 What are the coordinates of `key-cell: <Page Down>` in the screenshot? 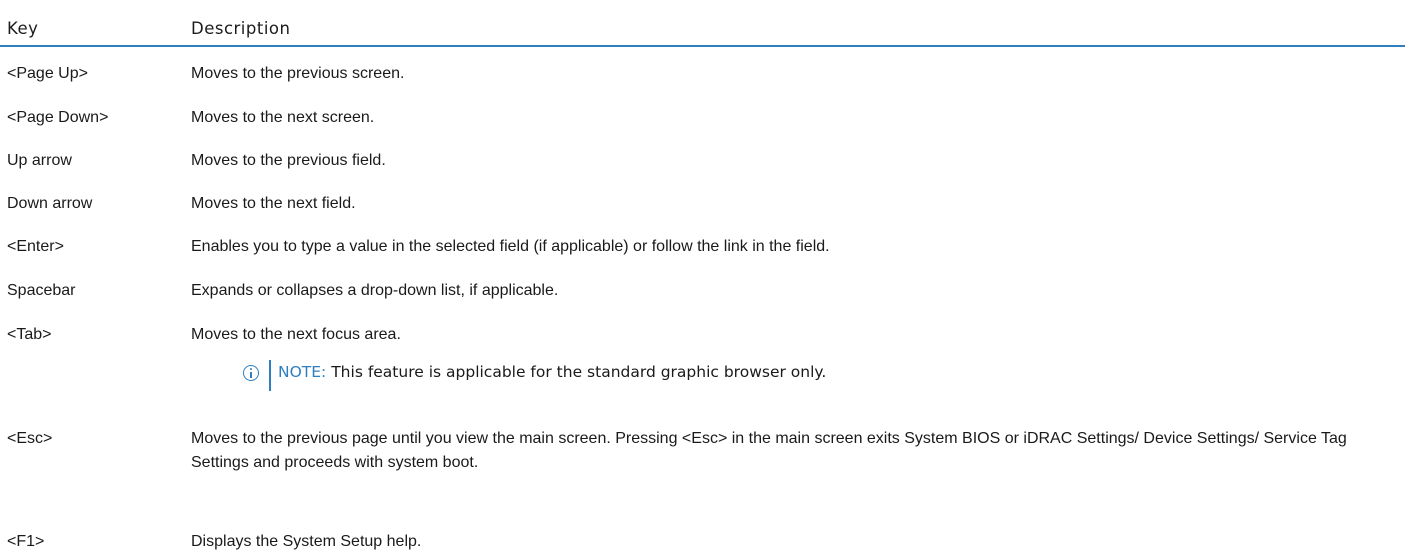 It's located at (58, 117).